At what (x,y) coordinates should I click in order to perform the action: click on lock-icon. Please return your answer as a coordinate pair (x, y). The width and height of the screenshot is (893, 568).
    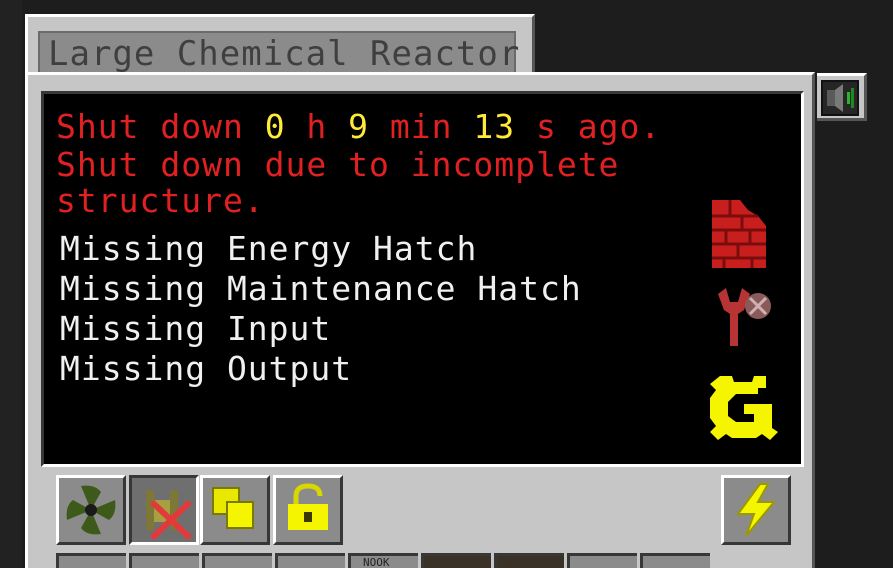
    Looking at the image, I should click on (308, 506).